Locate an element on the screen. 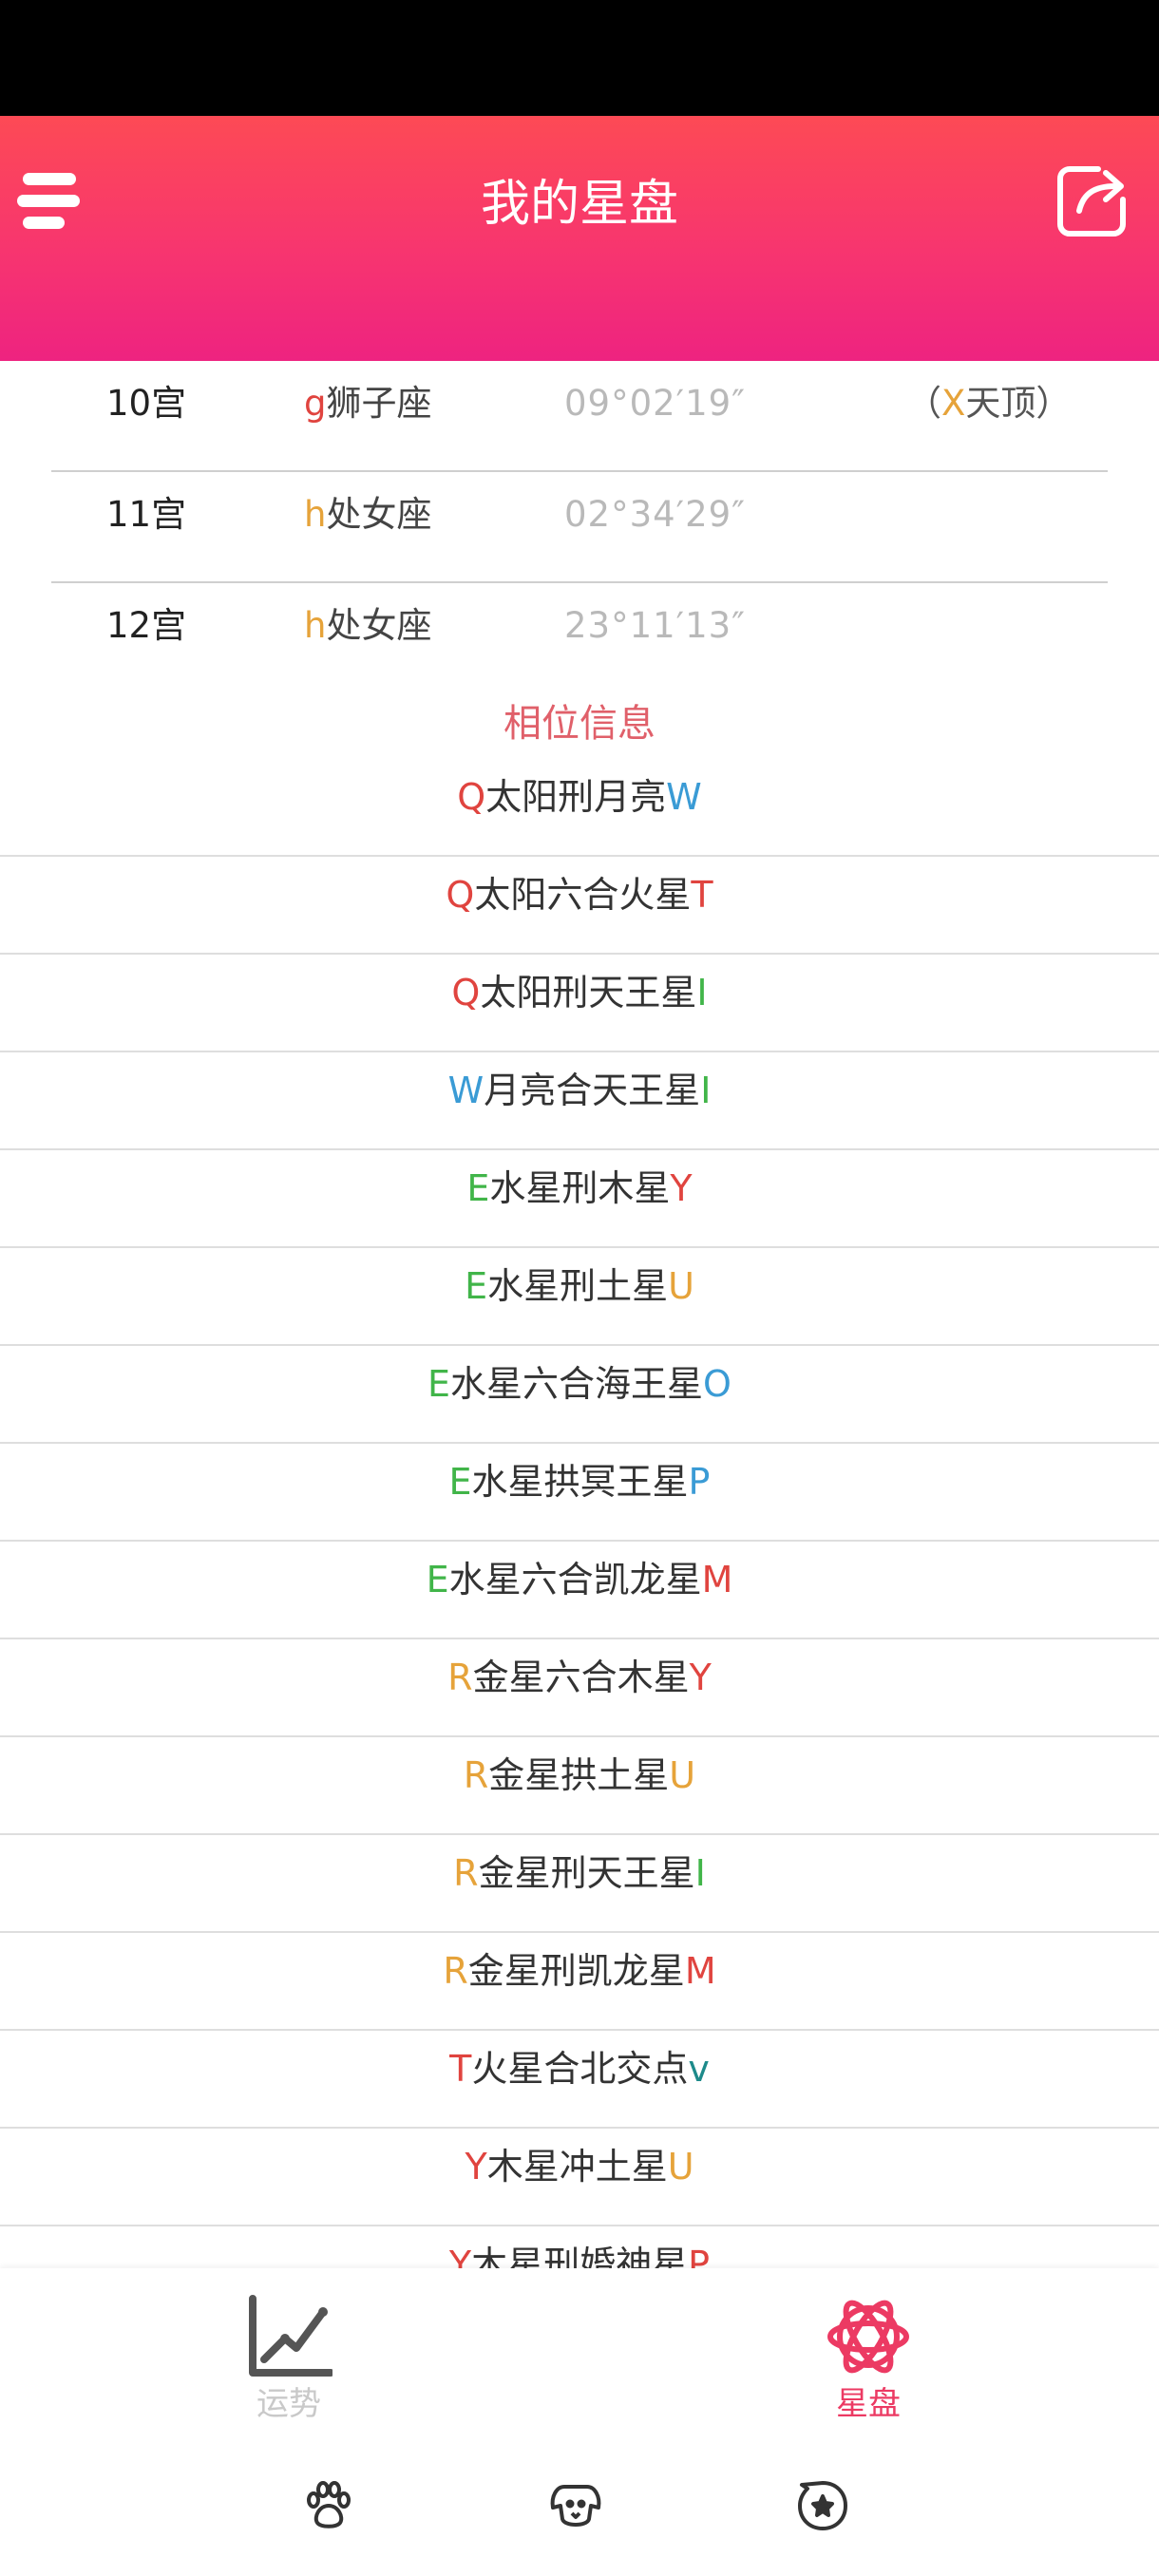 This screenshot has width=1159, height=2576. aspect-text: 金星刑天王星 is located at coordinates (586, 1873).